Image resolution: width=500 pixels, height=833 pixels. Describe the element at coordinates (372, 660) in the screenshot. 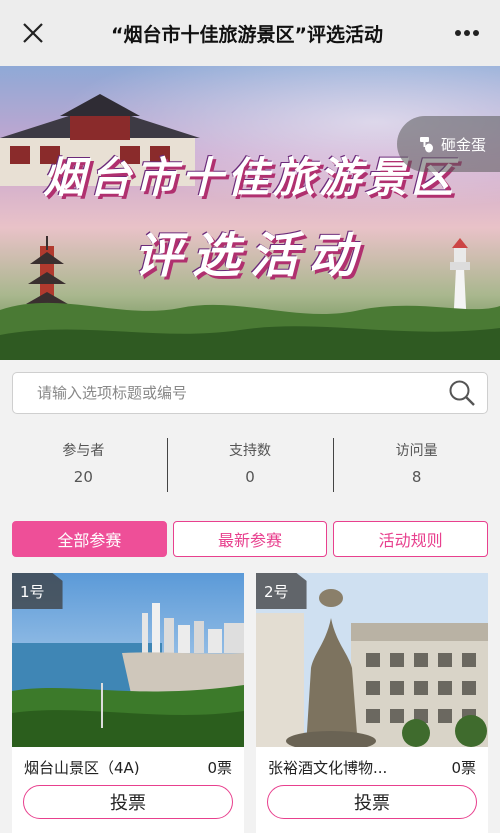

I see `entry-photo: 2号` at that location.